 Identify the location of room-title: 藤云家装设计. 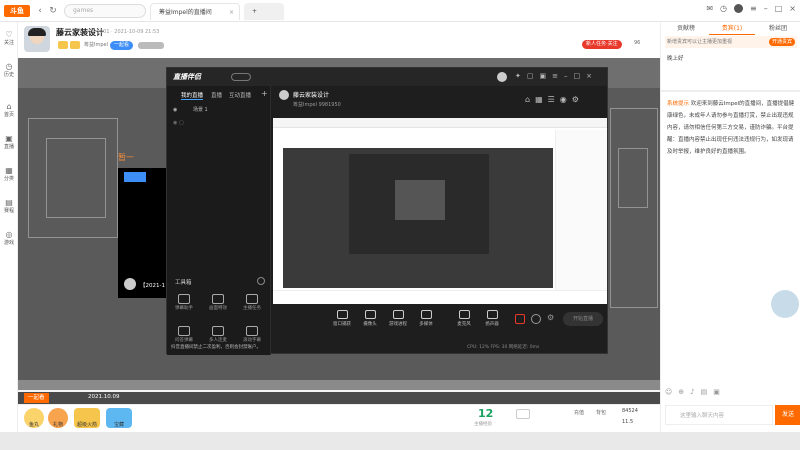
(311, 95).